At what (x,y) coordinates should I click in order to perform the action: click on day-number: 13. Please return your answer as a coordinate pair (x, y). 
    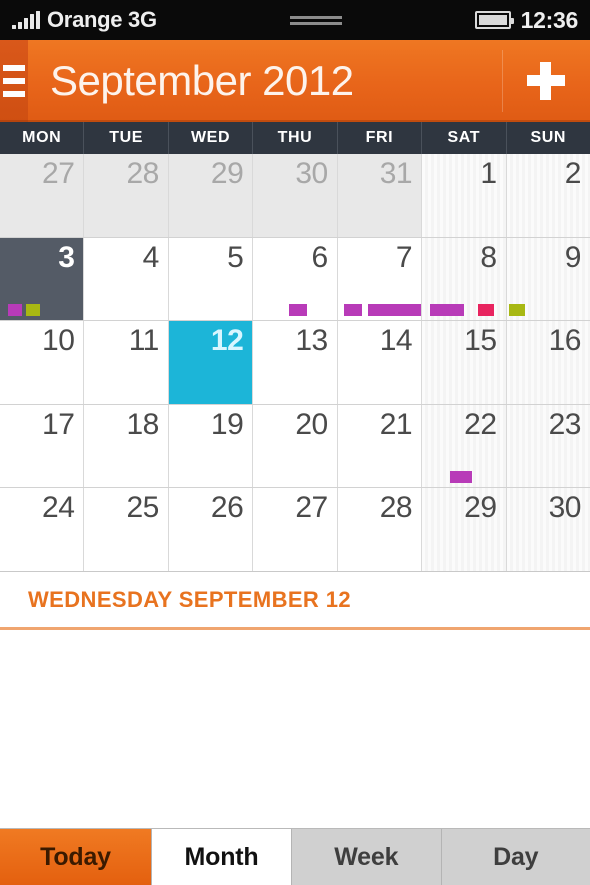
    Looking at the image, I should click on (311, 341).